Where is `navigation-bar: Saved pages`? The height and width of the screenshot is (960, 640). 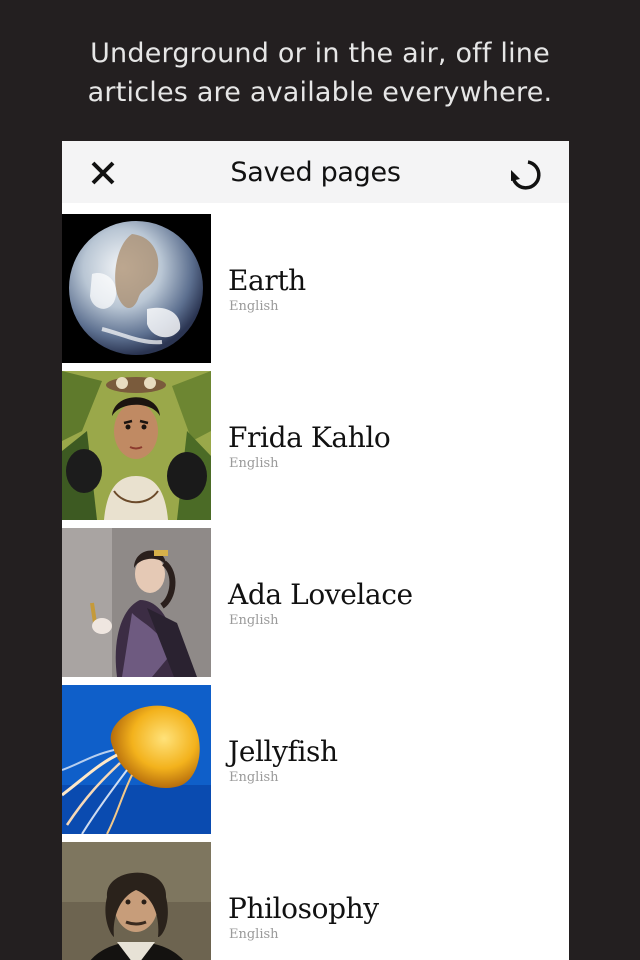 navigation-bar: Saved pages is located at coordinates (315, 172).